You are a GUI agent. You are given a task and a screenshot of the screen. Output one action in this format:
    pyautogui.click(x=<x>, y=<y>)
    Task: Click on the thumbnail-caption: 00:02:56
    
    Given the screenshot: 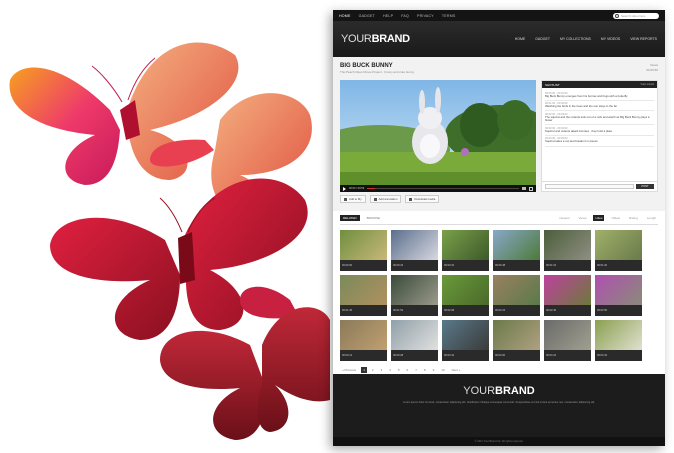 What is the action you would take?
    pyautogui.click(x=618, y=310)
    